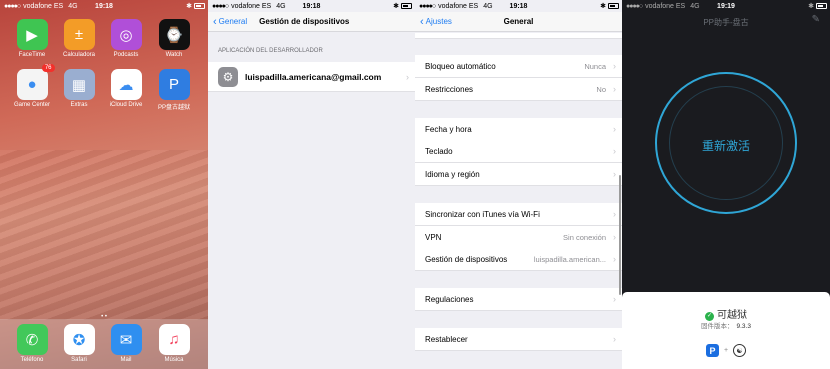 The width and height of the screenshot is (830, 369). I want to click on section-header: APLICACIÓN DEL DESARROLLADOR, so click(270, 51).